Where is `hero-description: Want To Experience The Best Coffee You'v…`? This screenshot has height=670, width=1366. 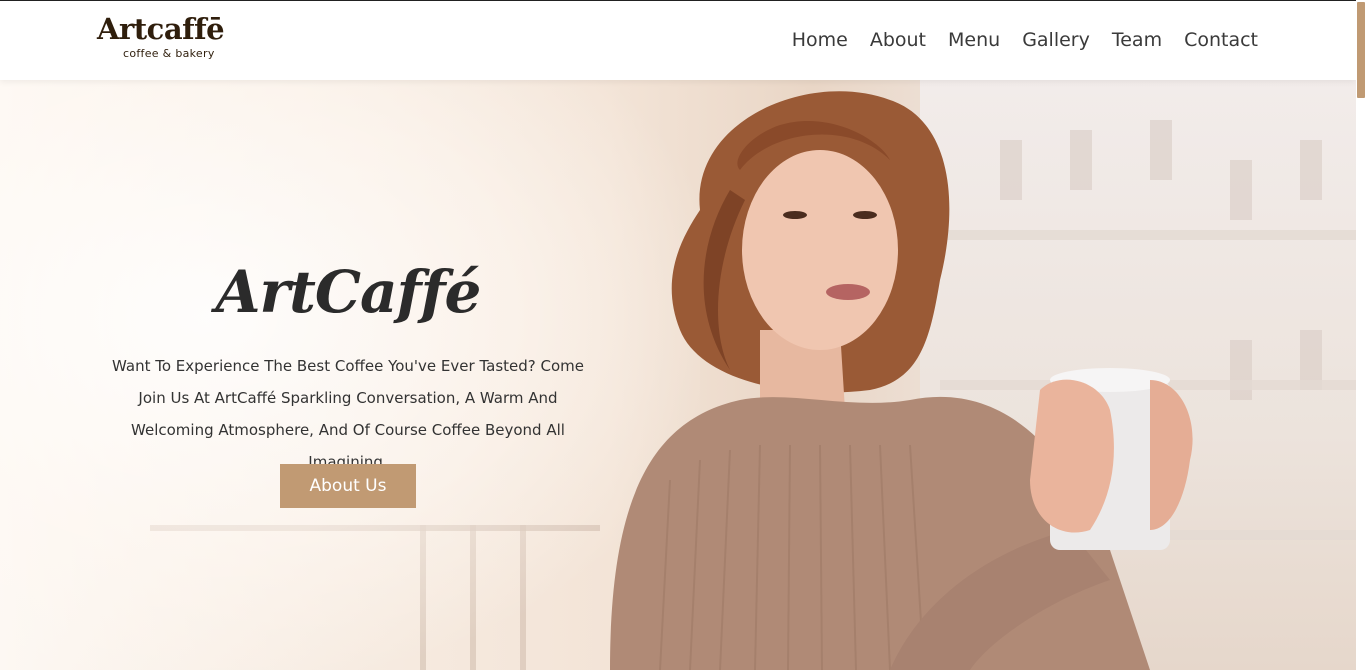
hero-description: Want To Experience The Best Coffee You'v… is located at coordinates (348, 414).